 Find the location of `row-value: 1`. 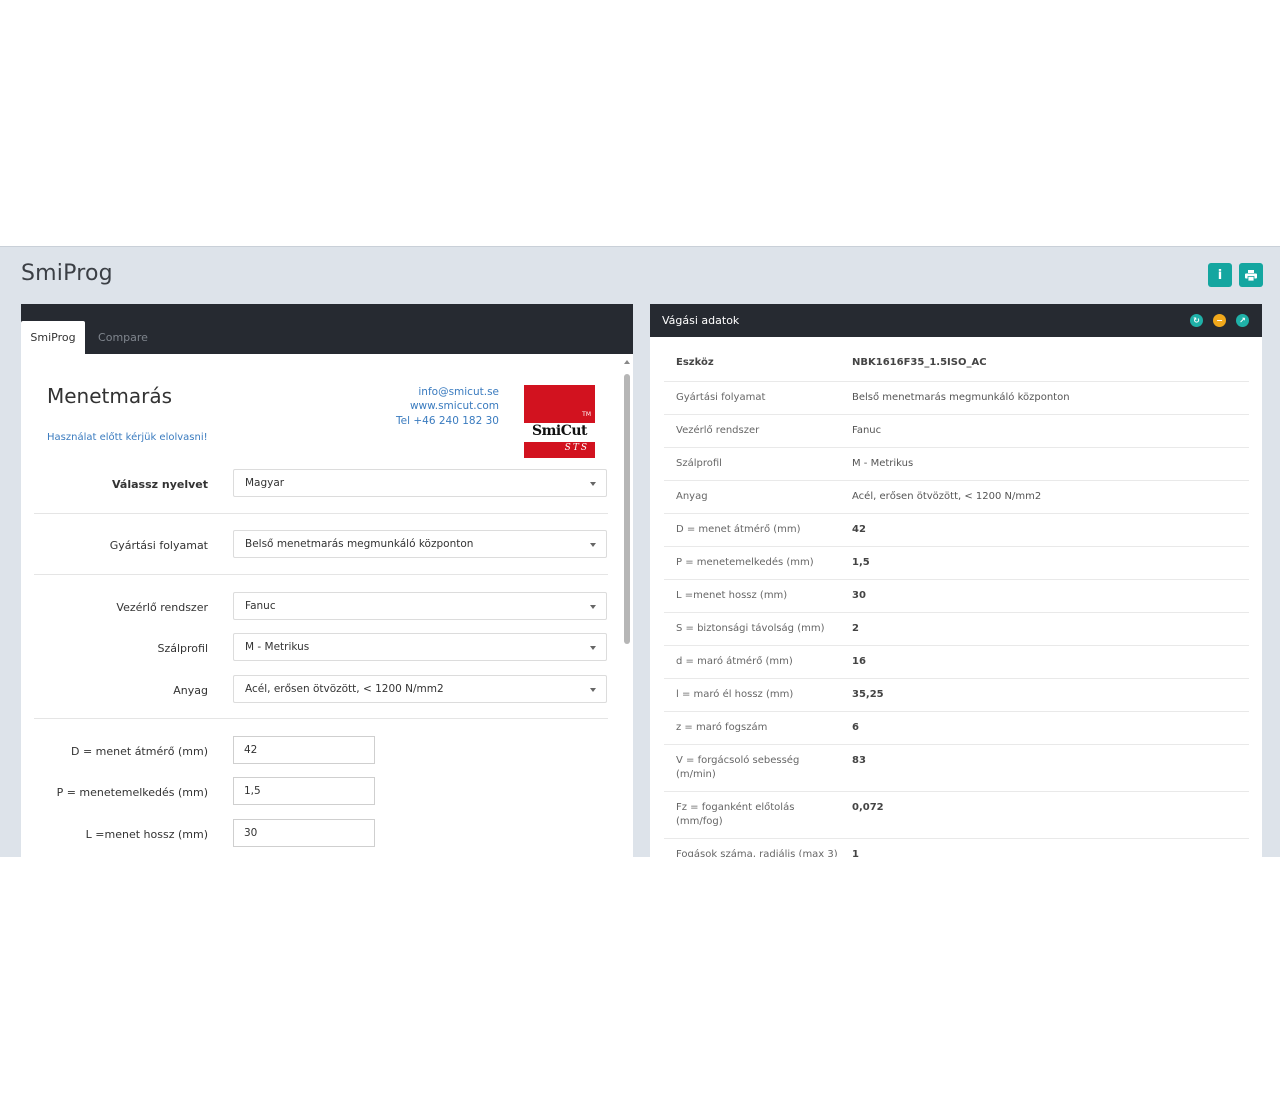

row-value: 1 is located at coordinates (855, 853).